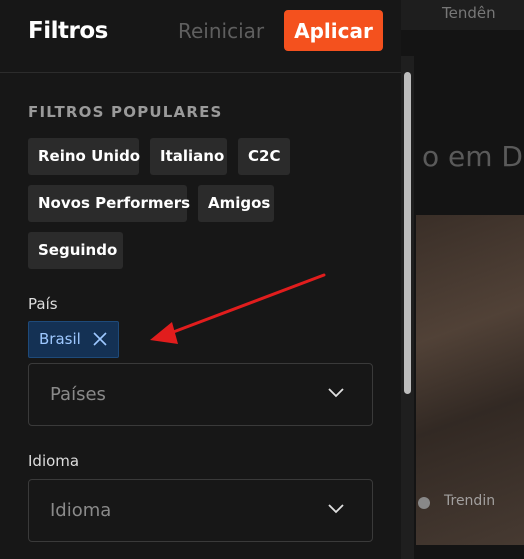 This screenshot has width=524, height=559. I want to click on background-topbar-text: Tendên, so click(469, 13).